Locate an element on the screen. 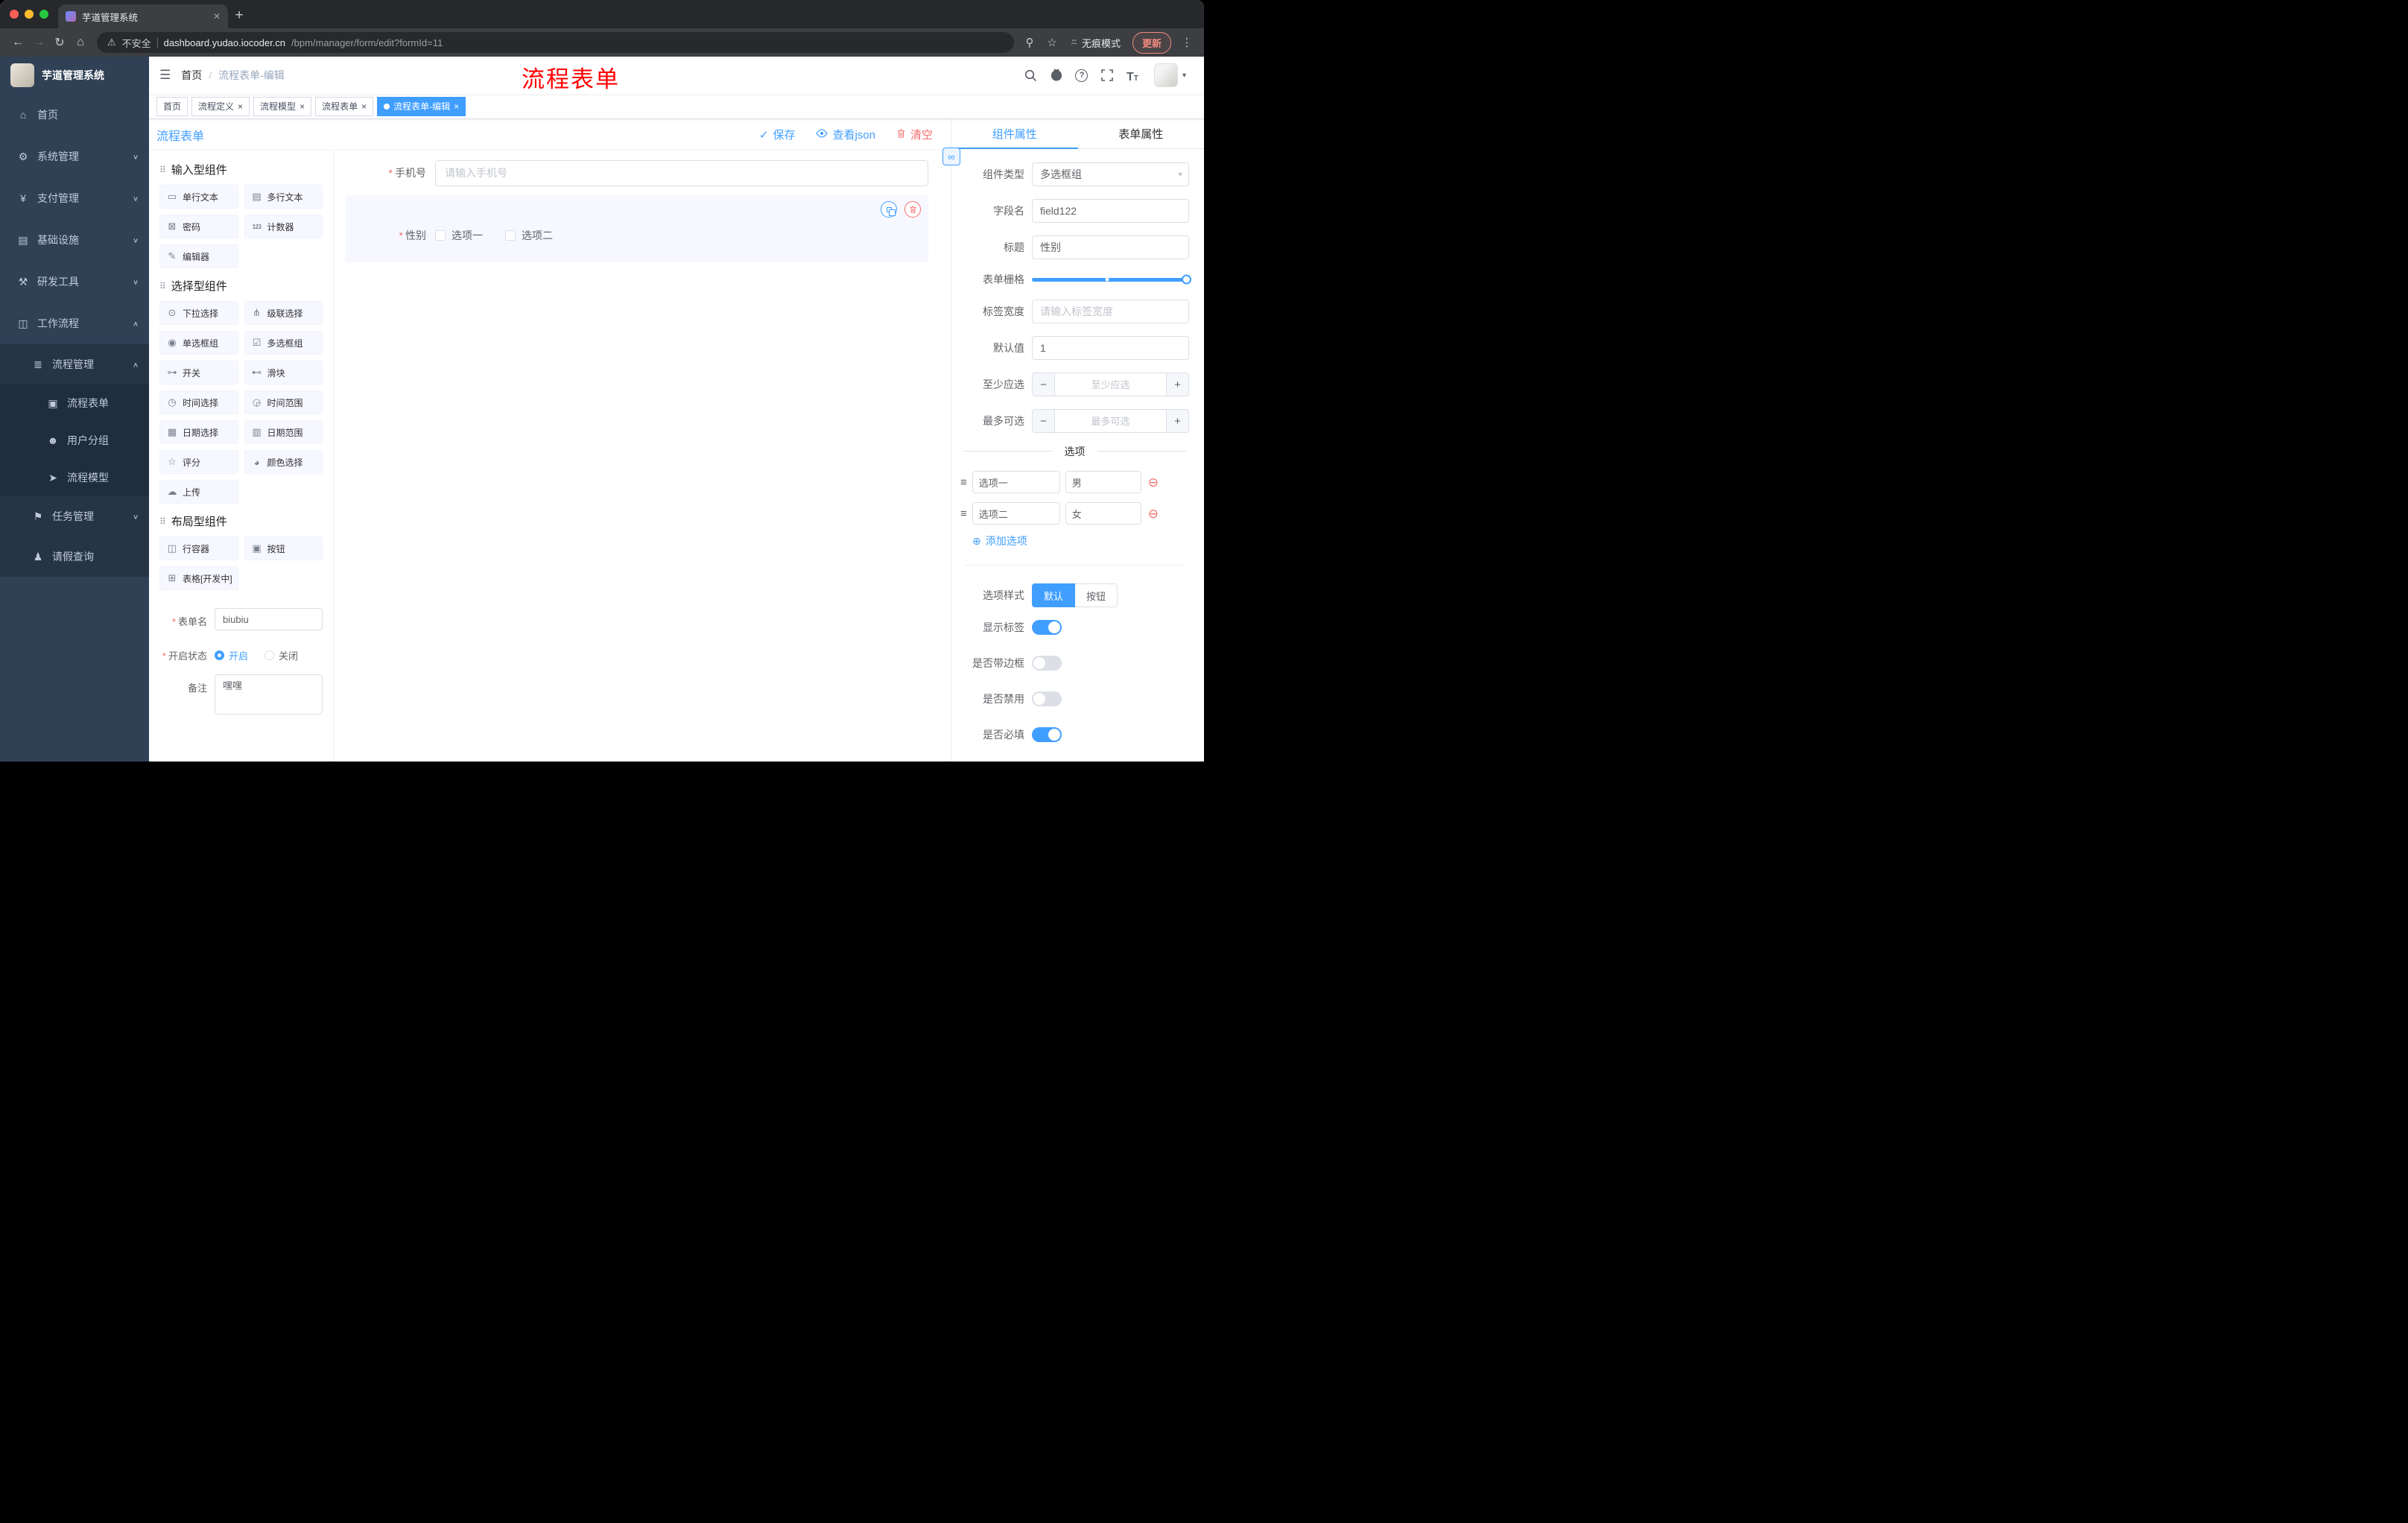 Image resolution: width=2408 pixels, height=1523 pixels. palette-item-slider: ⊷ 滑块 is located at coordinates (283, 372).